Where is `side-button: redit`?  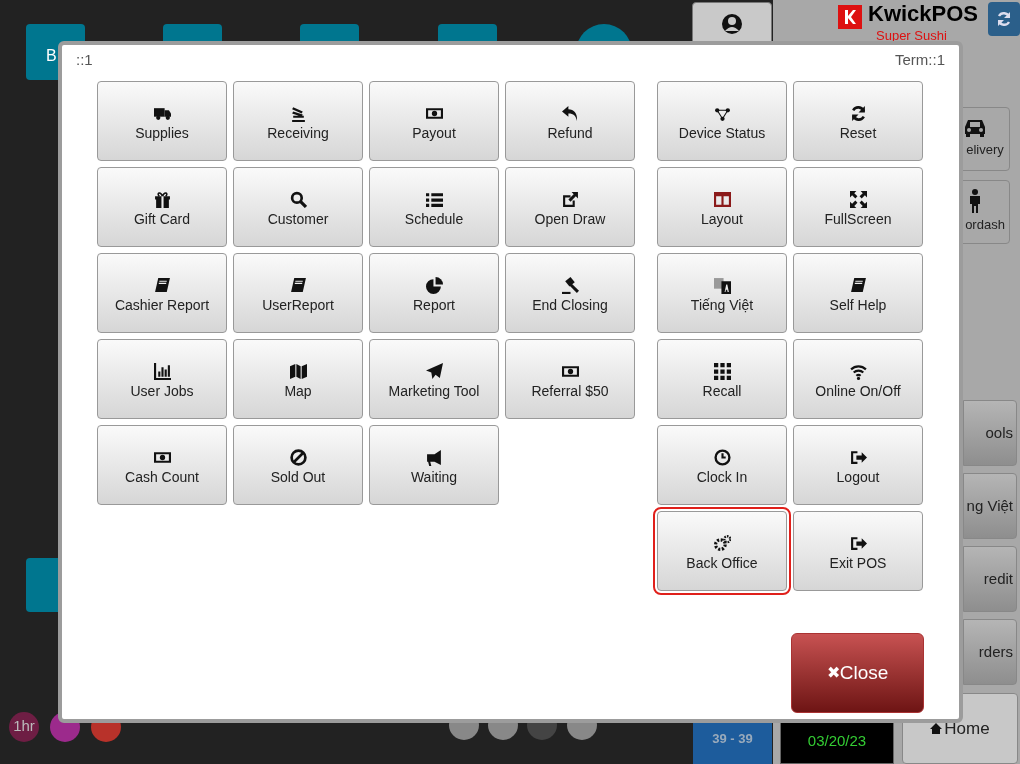
side-button: redit is located at coordinates (990, 579).